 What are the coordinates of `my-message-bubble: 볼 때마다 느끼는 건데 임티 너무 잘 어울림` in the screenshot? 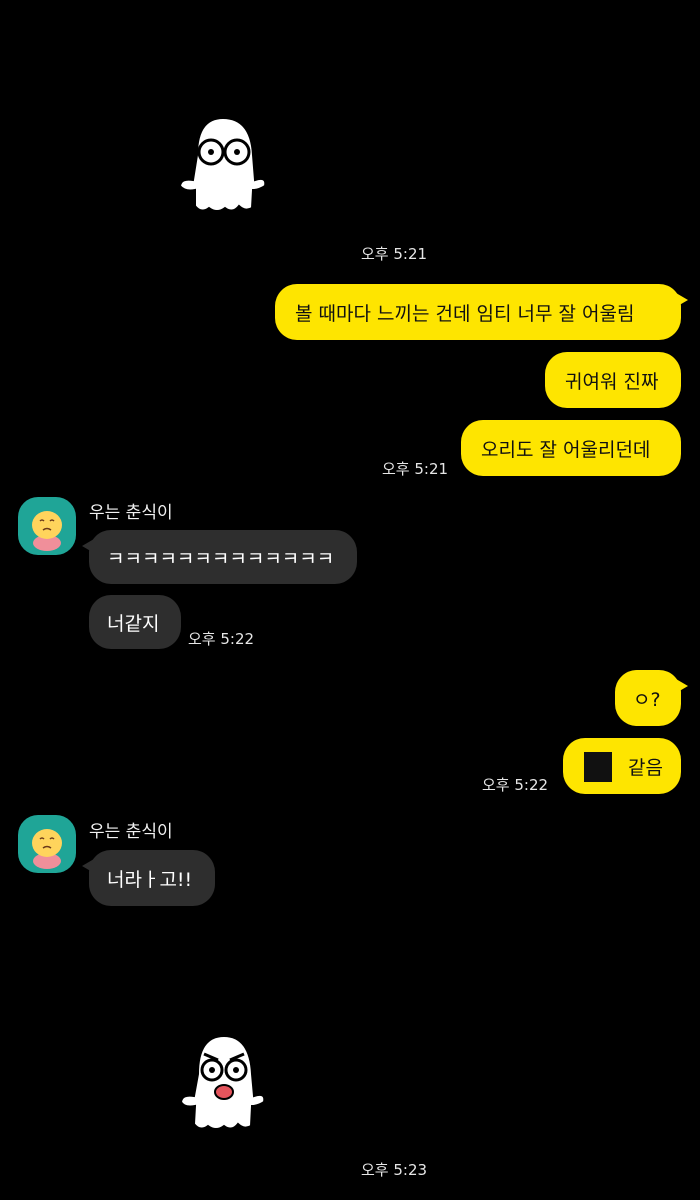 It's located at (481, 312).